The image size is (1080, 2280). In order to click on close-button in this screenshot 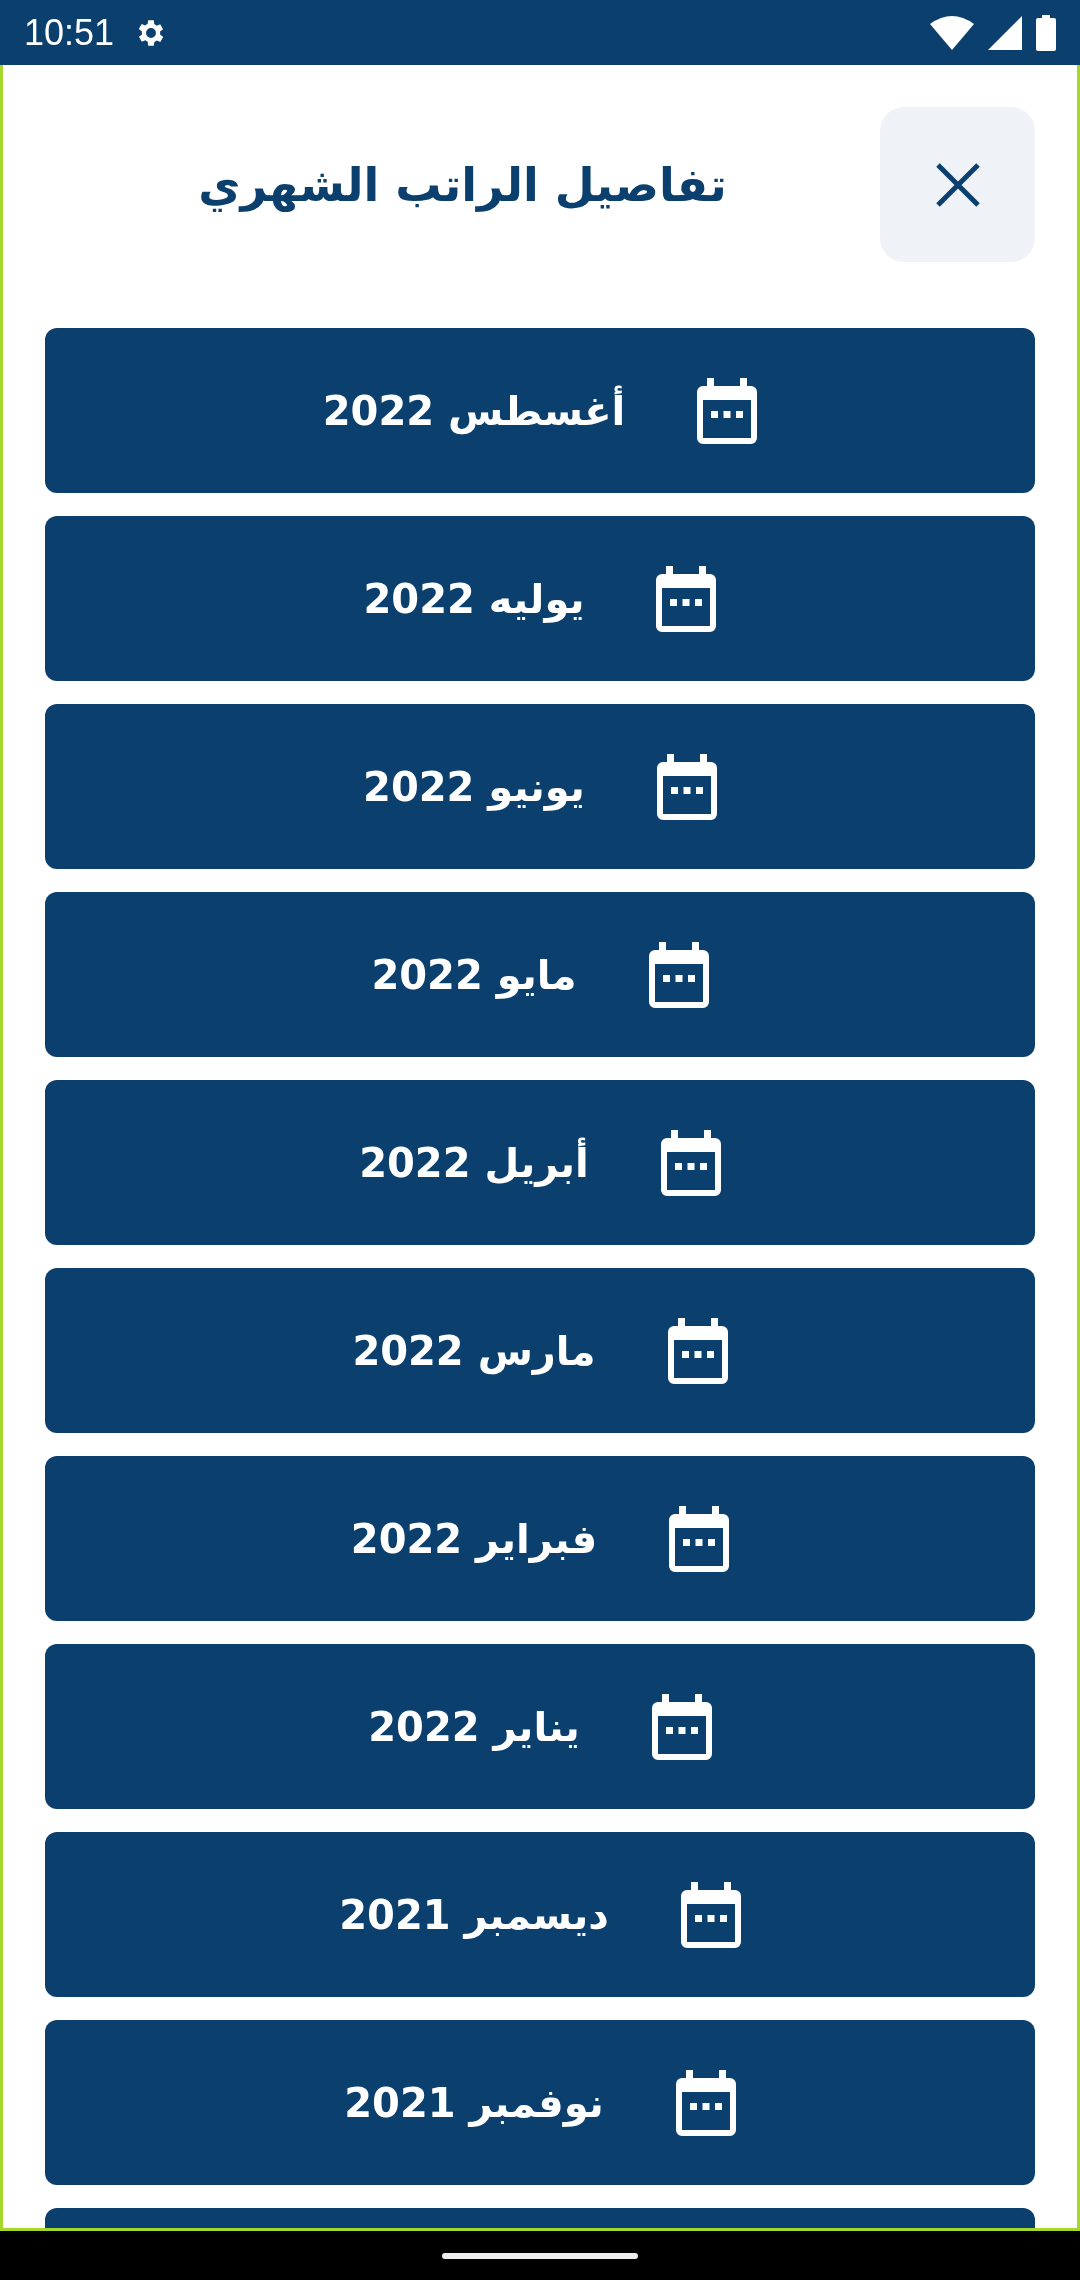, I will do `click(957, 184)`.